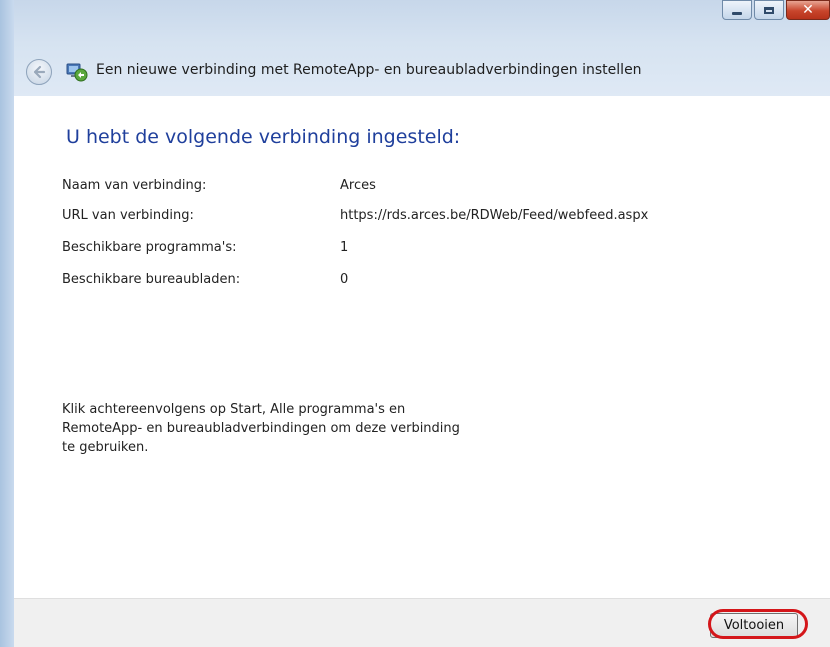 This screenshot has width=830, height=647. What do you see at coordinates (151, 279) in the screenshot?
I see `available-desktops-label: Beschikbare bureaubladen:` at bounding box center [151, 279].